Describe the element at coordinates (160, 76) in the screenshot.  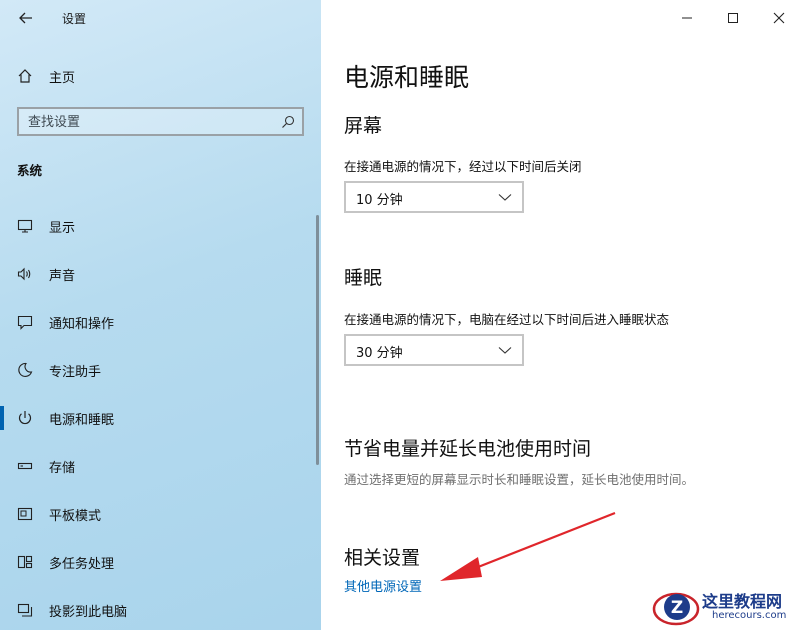
I see `sidebar-item-home: 主页` at that location.